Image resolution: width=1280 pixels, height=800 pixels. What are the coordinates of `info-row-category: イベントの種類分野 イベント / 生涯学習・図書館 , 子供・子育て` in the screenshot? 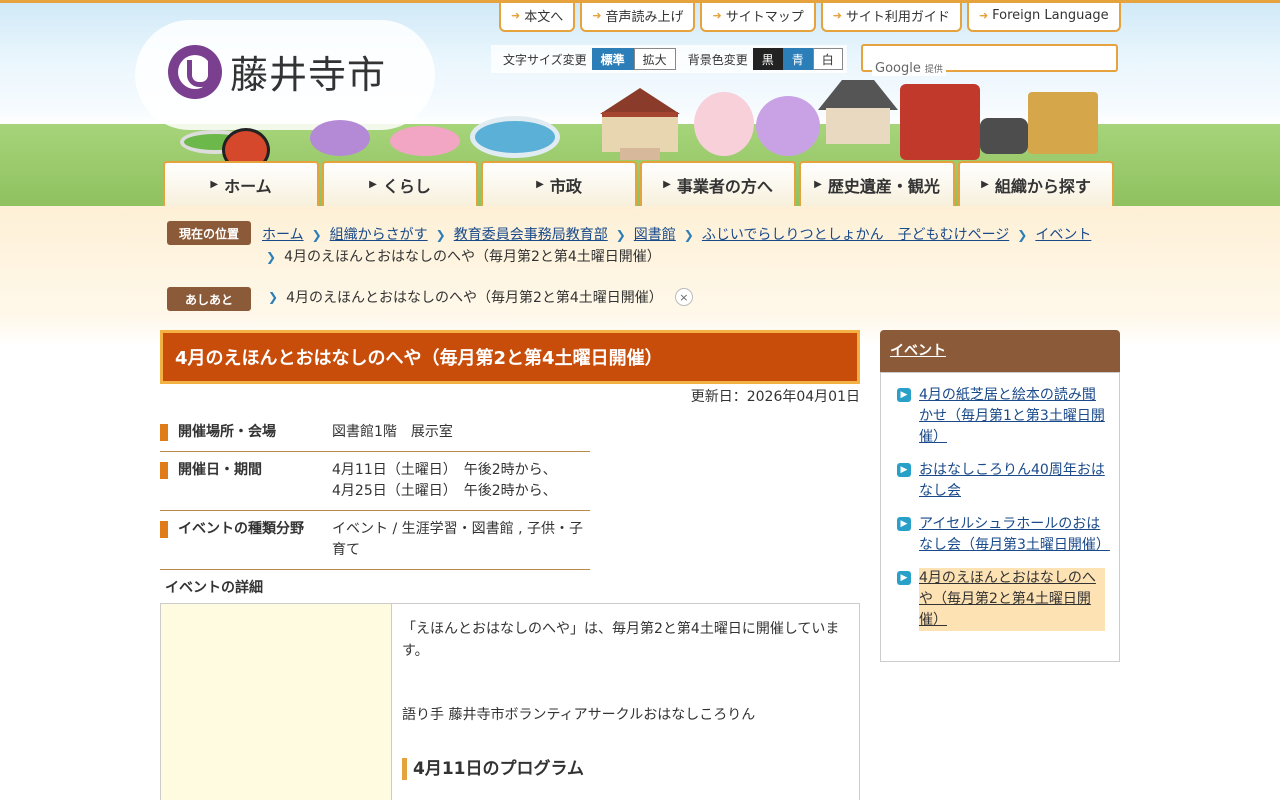 It's located at (375, 540).